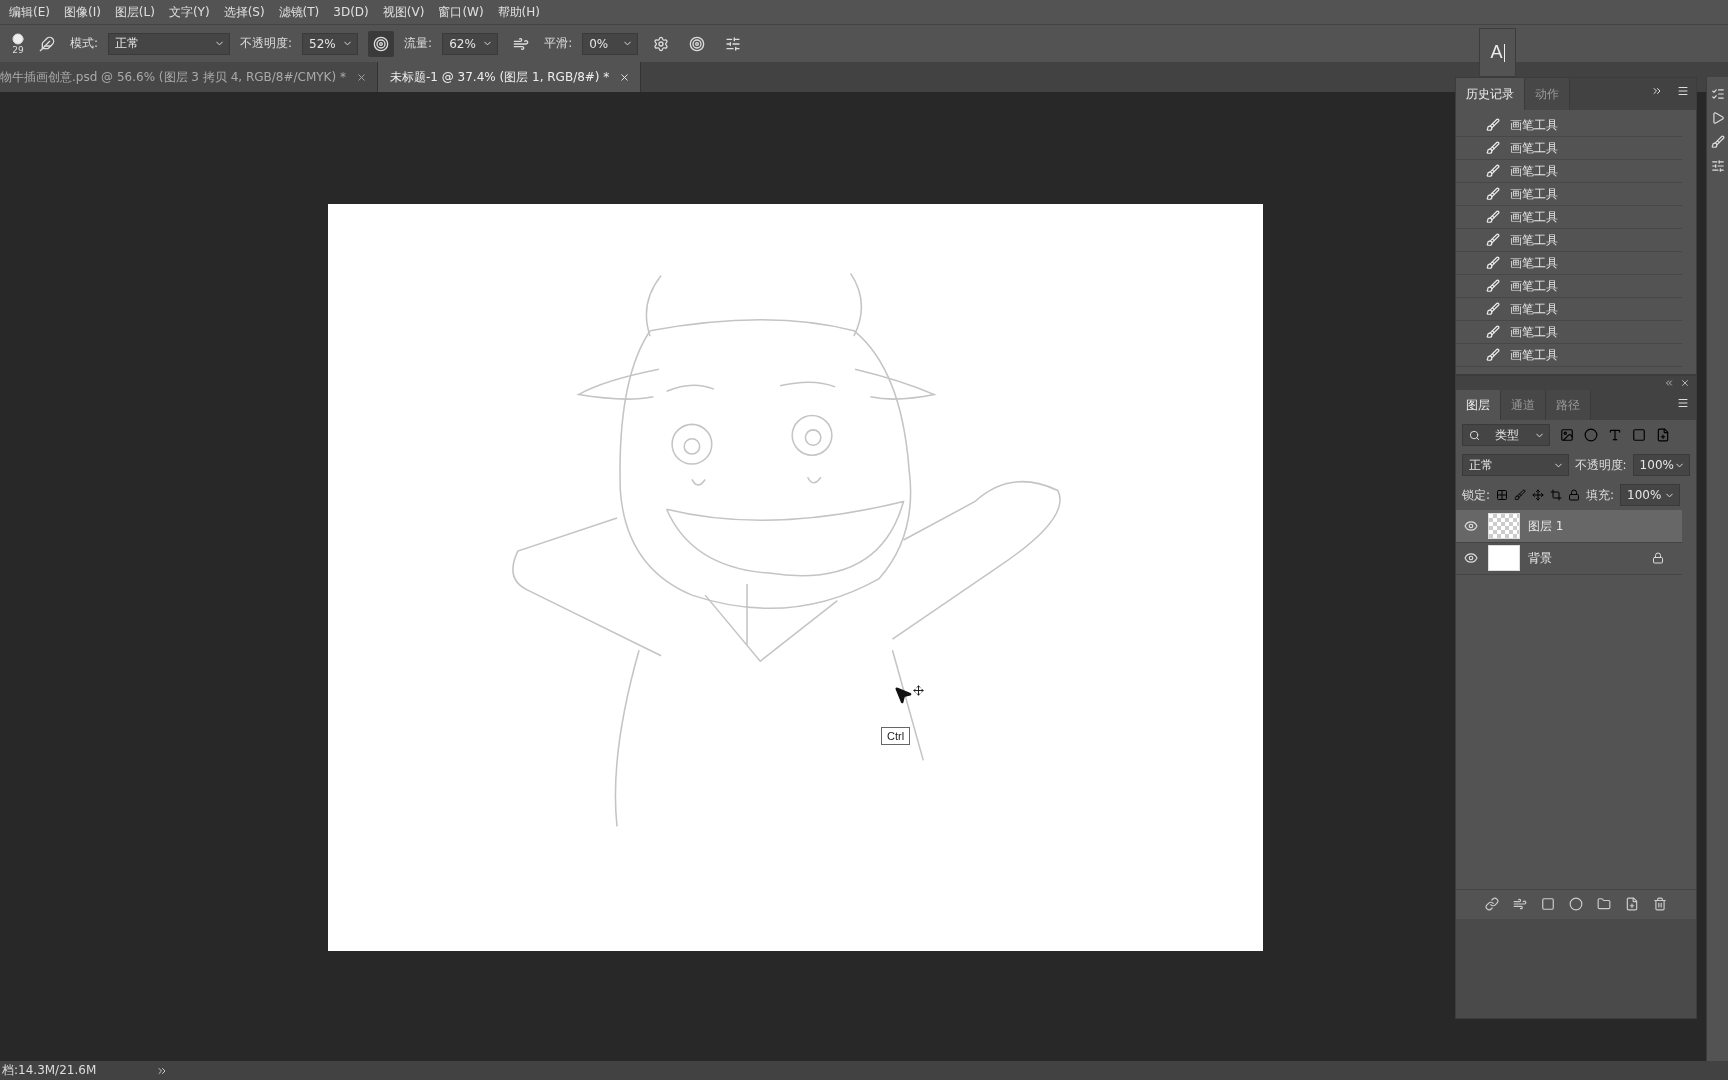 This screenshot has width=1728, height=1080. Describe the element at coordinates (1478, 405) in the screenshot. I see `panel-tab: 图层` at that location.